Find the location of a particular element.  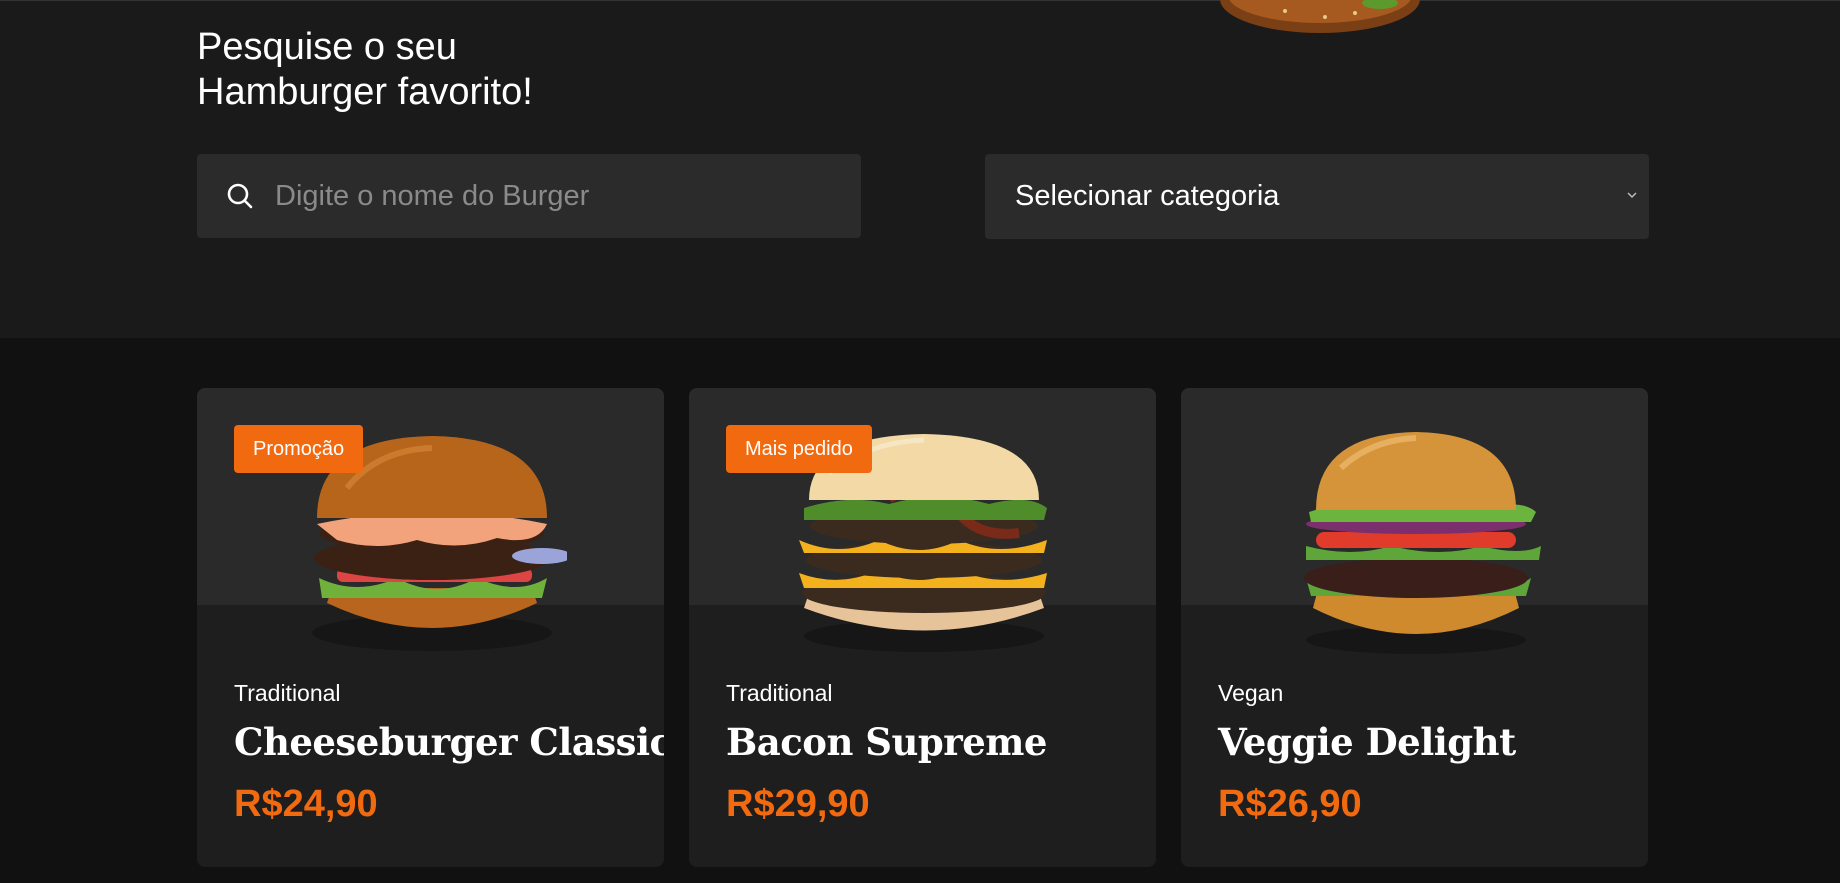

product-price: R$26,90 is located at coordinates (1290, 804).